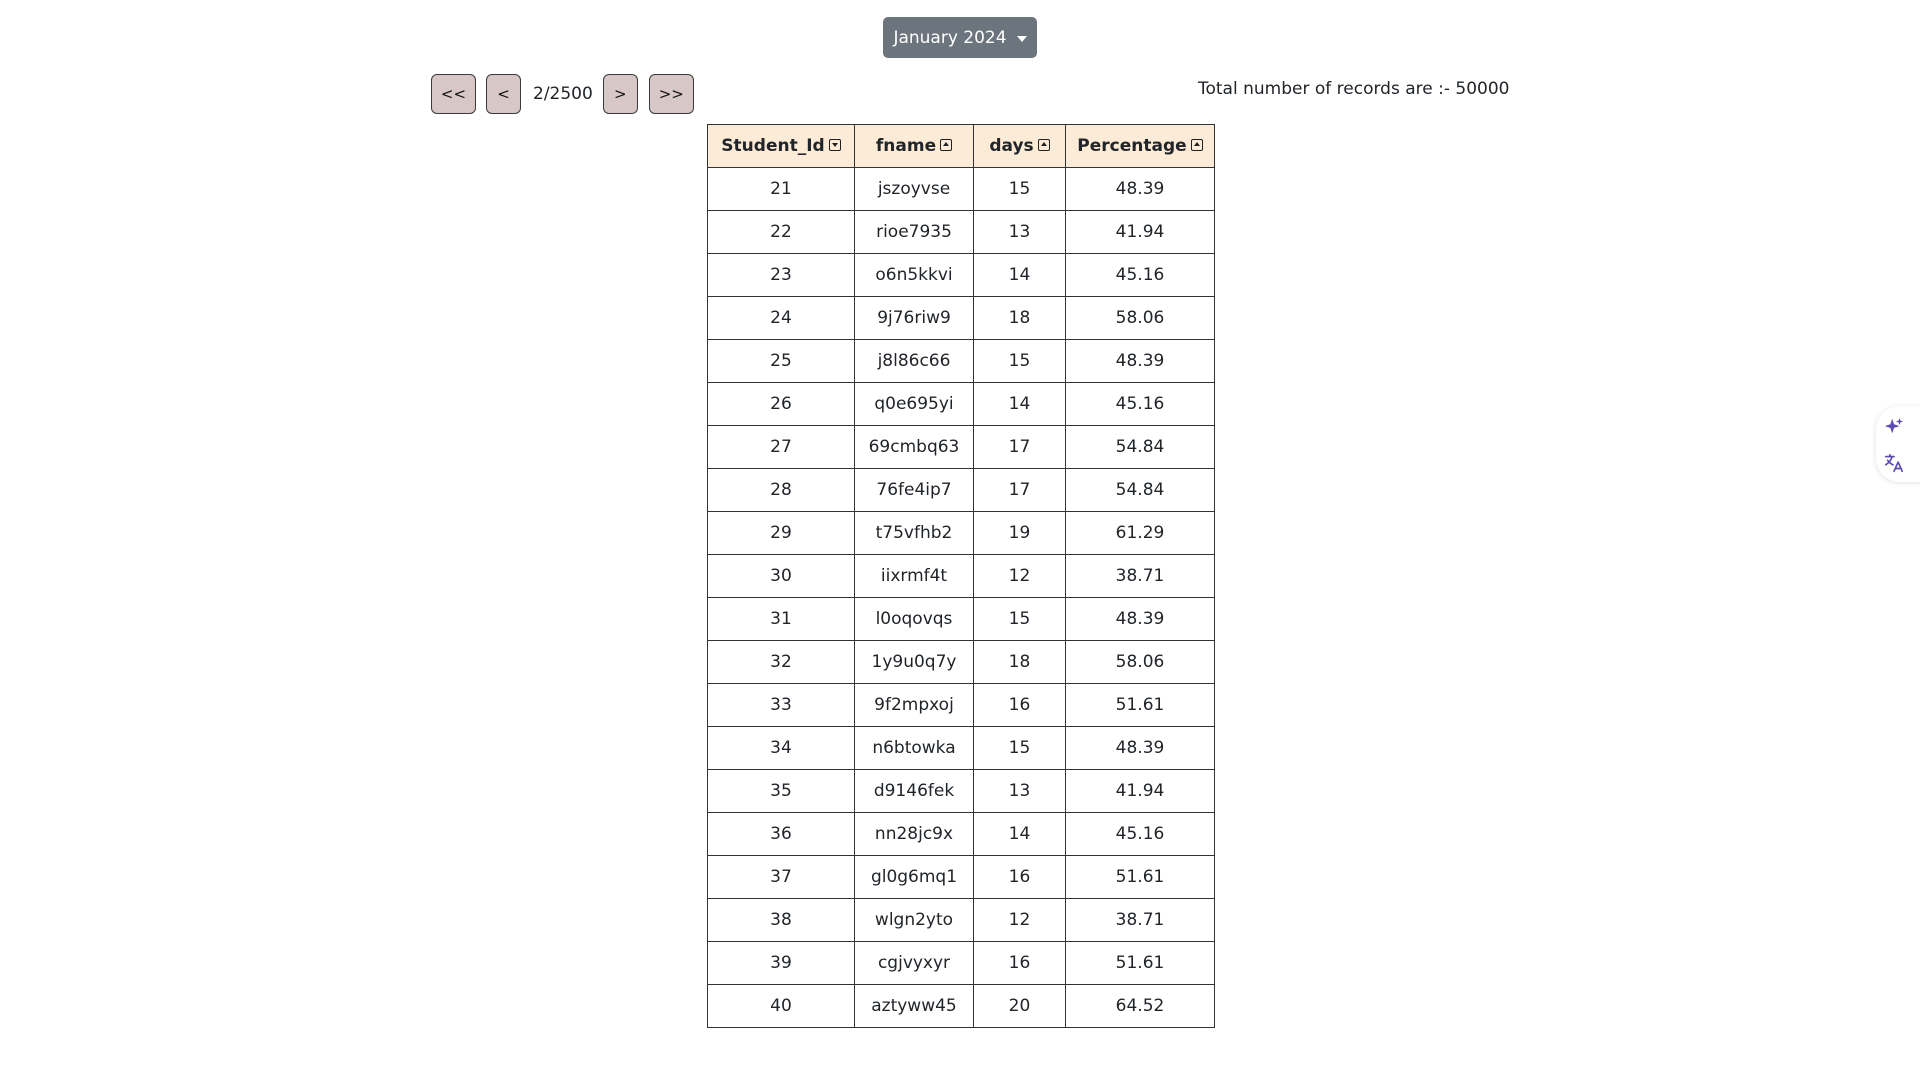 Image resolution: width=1920 pixels, height=1080 pixels. I want to click on cell-fname: gl0g6mq1, so click(914, 877).